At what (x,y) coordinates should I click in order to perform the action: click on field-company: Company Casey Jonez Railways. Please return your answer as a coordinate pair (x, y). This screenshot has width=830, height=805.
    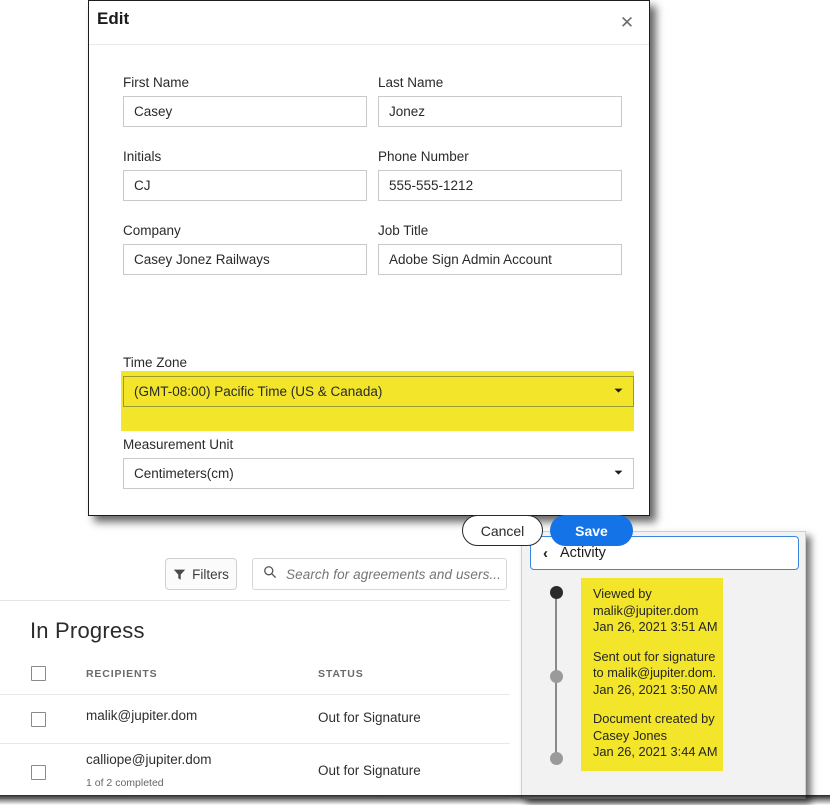
    Looking at the image, I should click on (245, 249).